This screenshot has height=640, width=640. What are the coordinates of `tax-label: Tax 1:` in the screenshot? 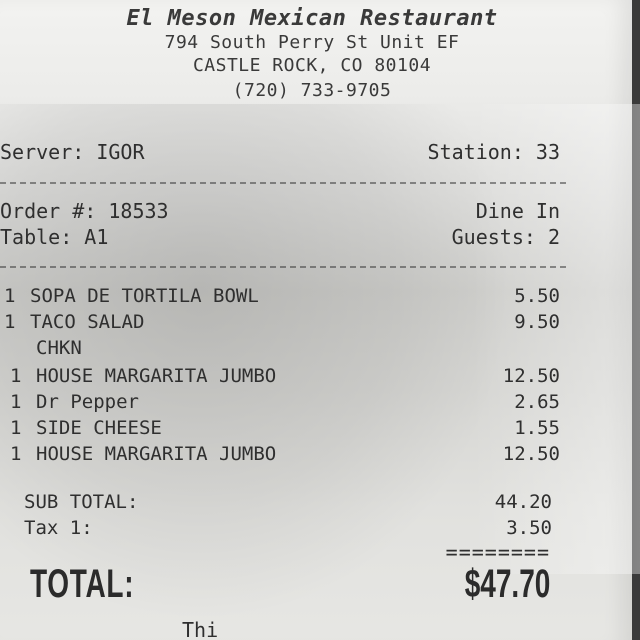 It's located at (58, 528).